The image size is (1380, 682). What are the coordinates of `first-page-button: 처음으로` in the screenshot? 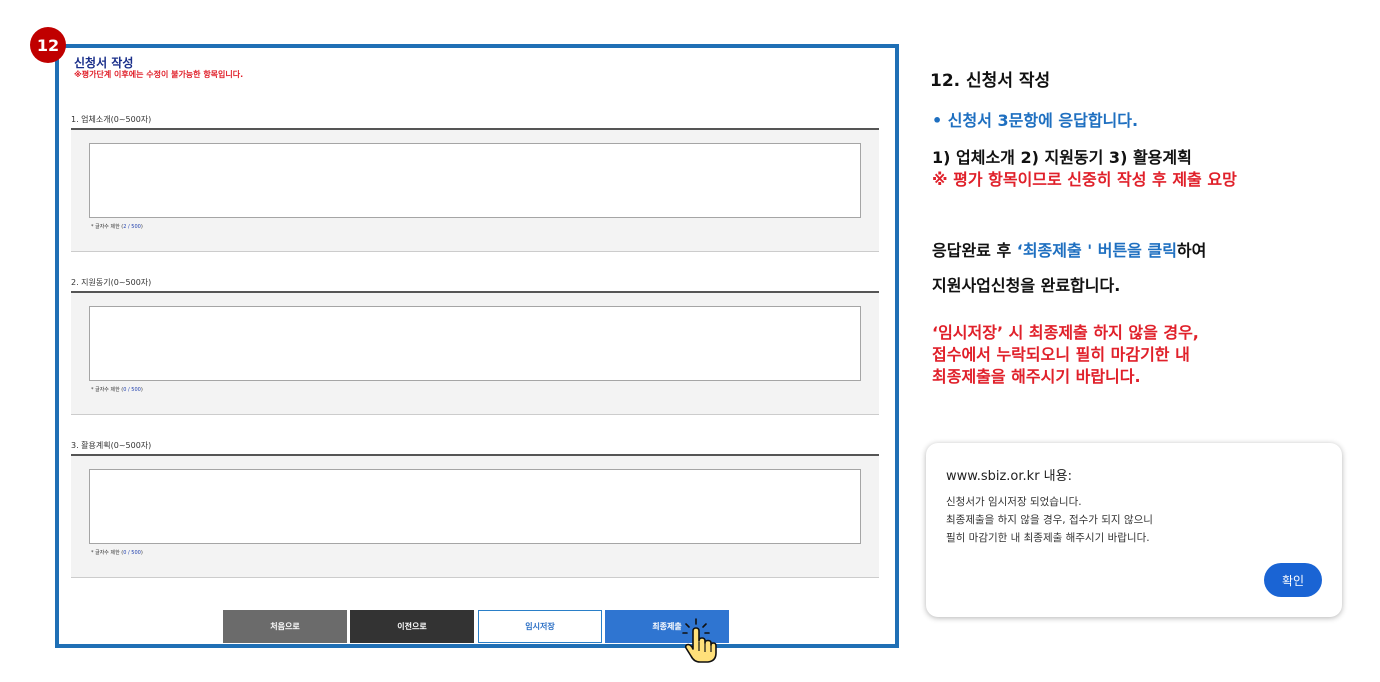 It's located at (285, 626).